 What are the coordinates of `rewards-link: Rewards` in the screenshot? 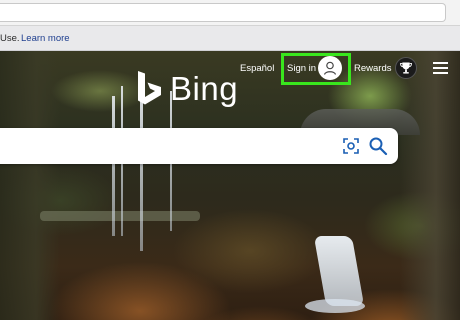 It's located at (373, 68).